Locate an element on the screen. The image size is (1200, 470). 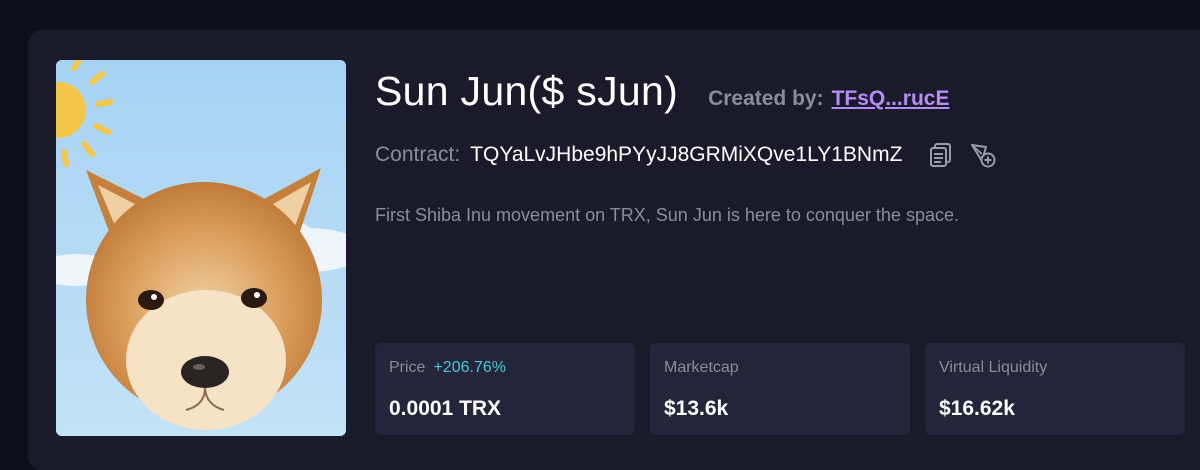
price-label-row: Price +206.76% is located at coordinates (447, 368).